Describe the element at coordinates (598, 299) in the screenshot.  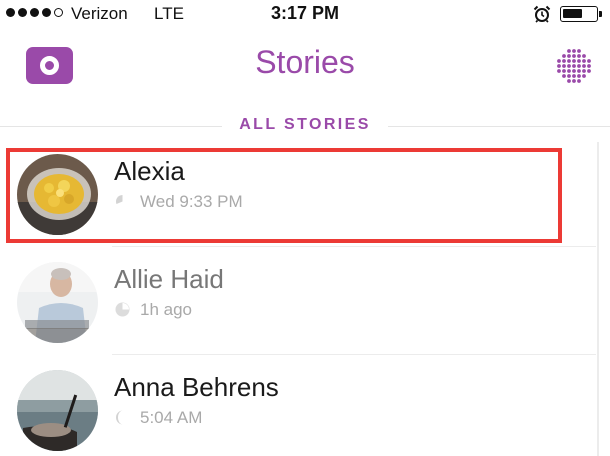
I see `scrollbar` at that location.